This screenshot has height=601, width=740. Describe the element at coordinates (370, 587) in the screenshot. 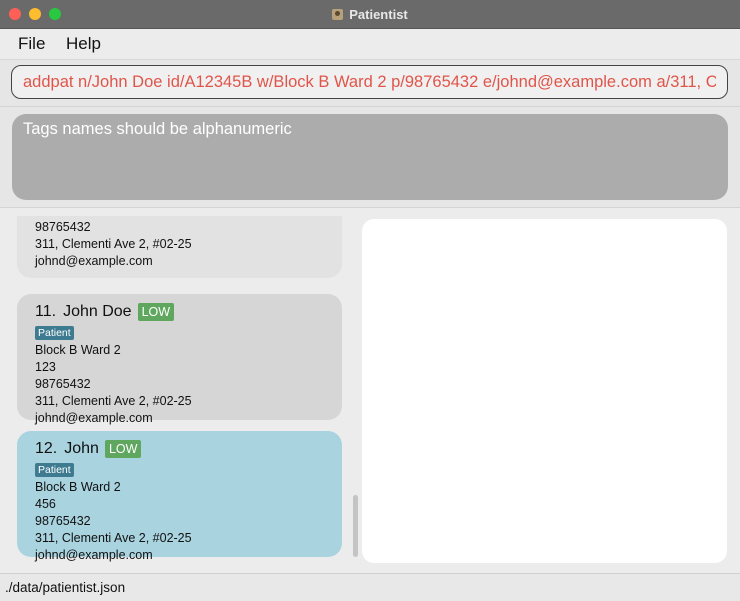

I see `status-bar: ./data/patientist.json` at that location.